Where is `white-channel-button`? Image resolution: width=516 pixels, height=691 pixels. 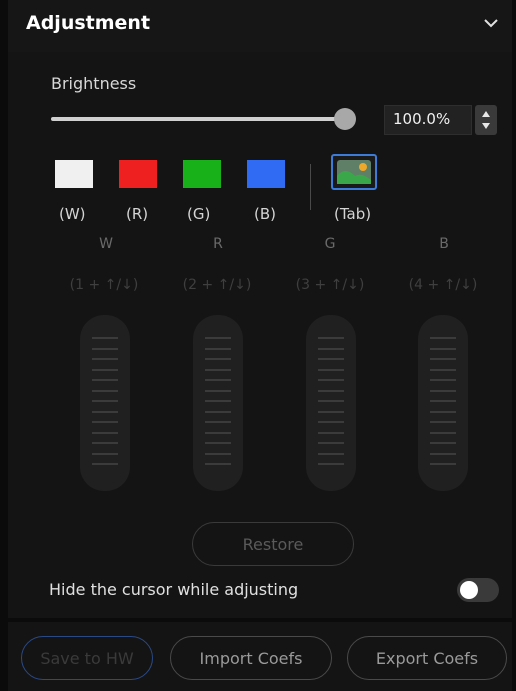 white-channel-button is located at coordinates (74, 174).